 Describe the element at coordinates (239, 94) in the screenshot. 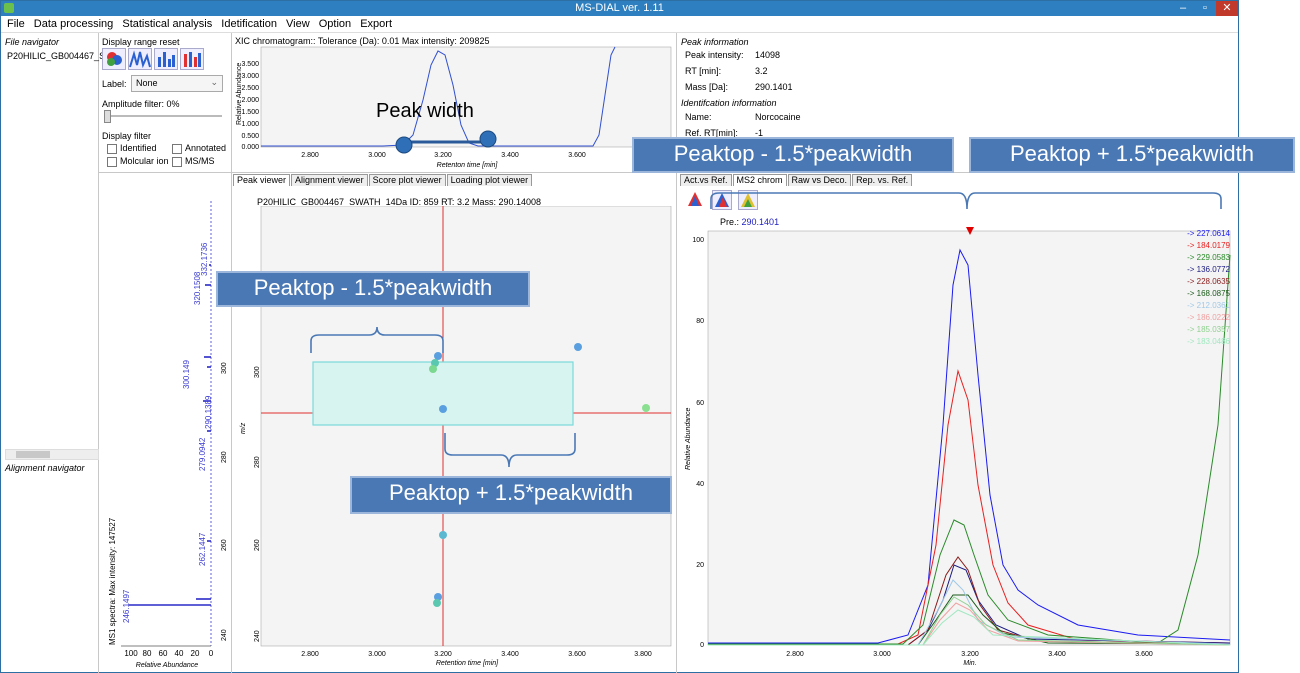

I see `xic-y-label: Relative Abundance` at that location.